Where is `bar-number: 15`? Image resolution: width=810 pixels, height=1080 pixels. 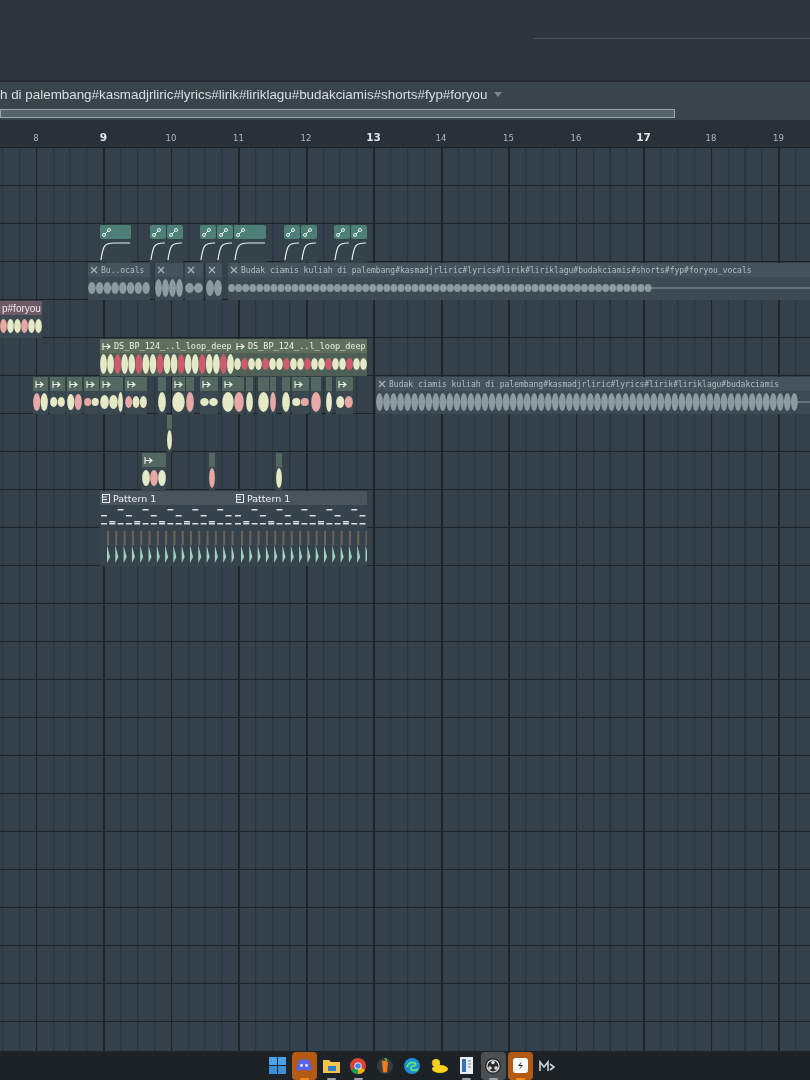 bar-number: 15 is located at coordinates (508, 138).